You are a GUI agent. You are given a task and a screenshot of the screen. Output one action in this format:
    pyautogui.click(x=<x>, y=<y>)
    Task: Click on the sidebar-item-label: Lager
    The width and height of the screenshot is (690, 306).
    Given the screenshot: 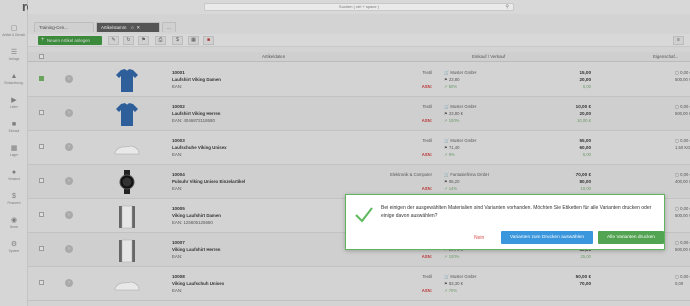 What is the action you would take?
    pyautogui.click(x=14, y=155)
    